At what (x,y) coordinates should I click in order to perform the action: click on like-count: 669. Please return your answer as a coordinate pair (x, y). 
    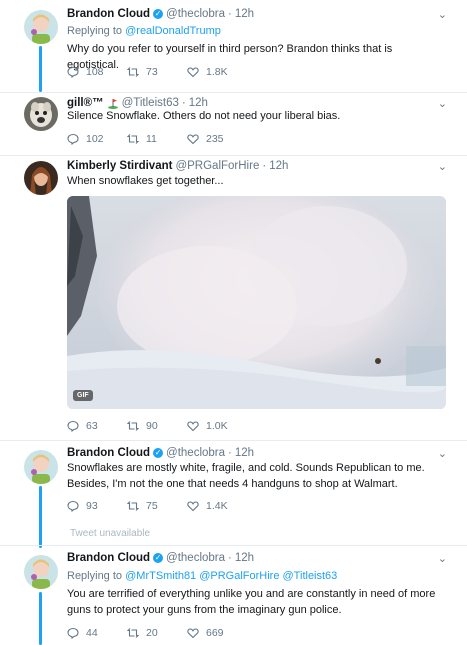
    Looking at the image, I should click on (215, 633).